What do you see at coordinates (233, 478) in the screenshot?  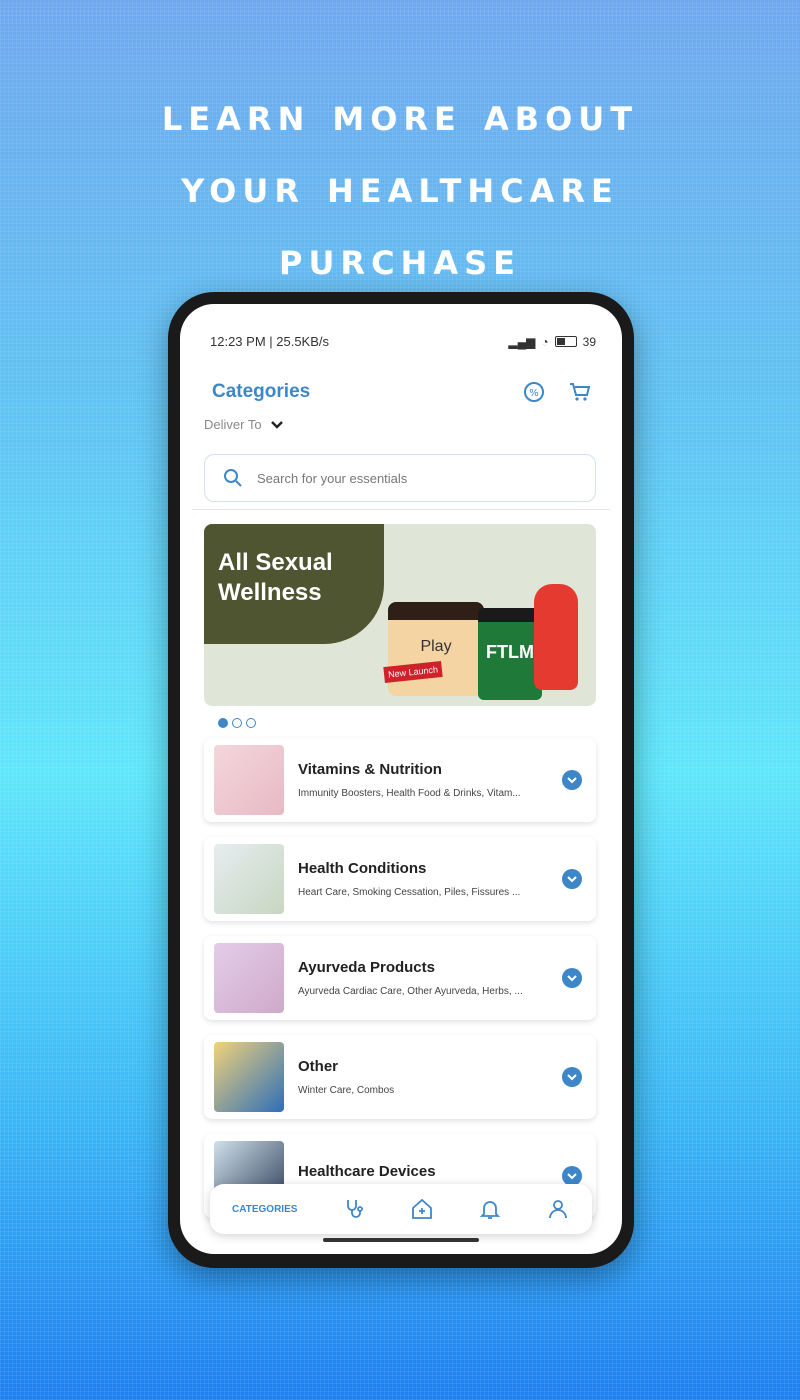 I see `search-icon` at bounding box center [233, 478].